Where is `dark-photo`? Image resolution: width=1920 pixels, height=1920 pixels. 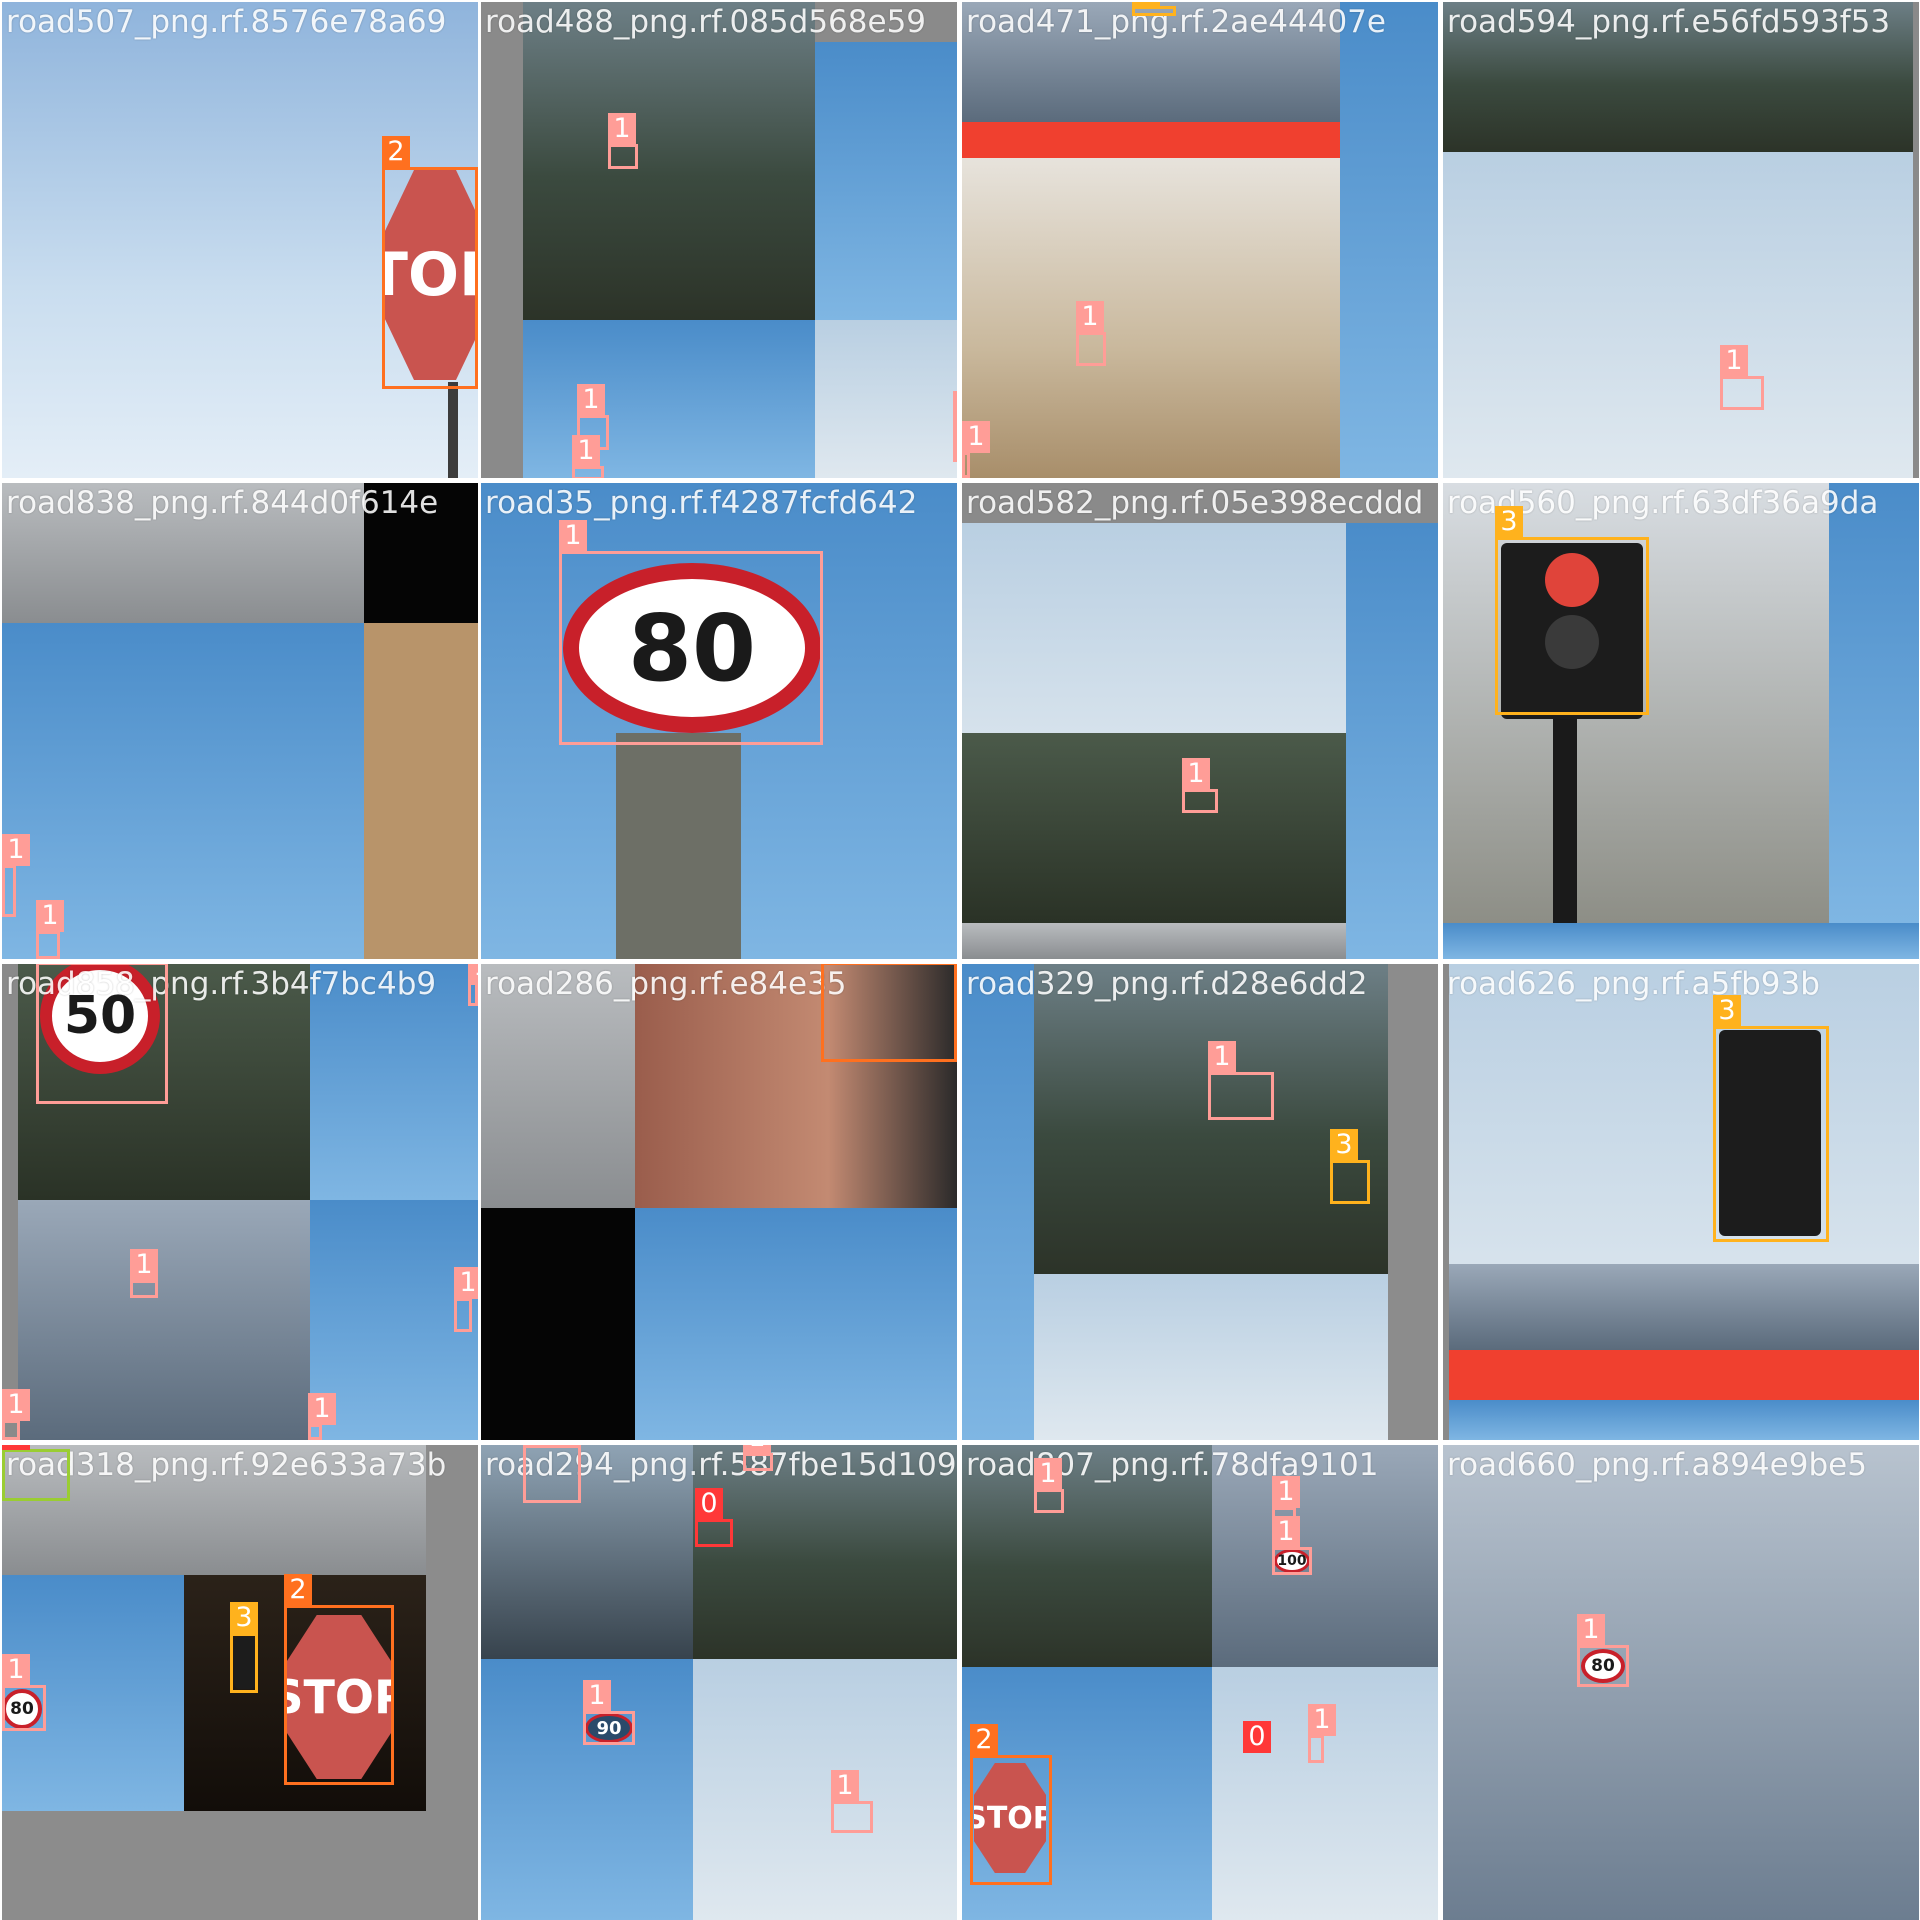
dark-photo is located at coordinates (558, 1324).